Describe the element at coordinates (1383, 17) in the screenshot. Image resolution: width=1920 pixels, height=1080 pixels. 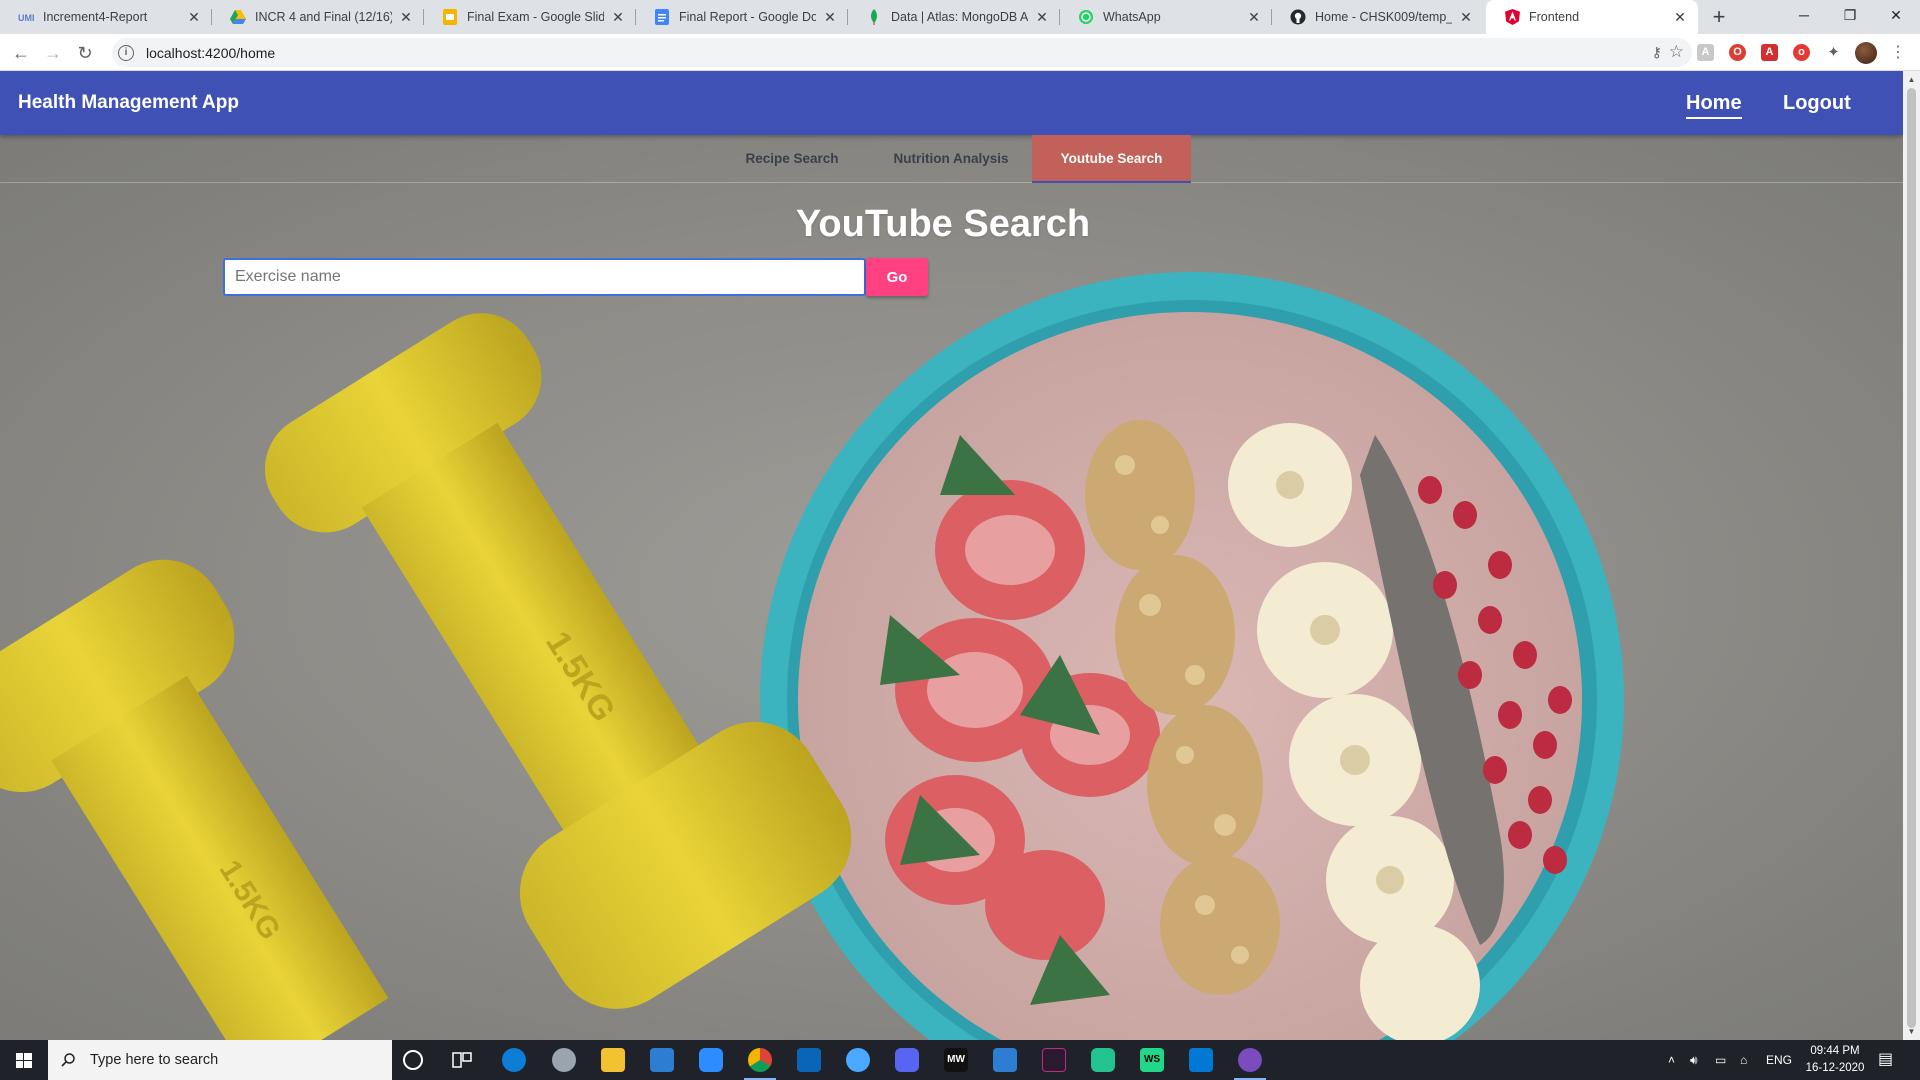
I see `tab-title: Home - CHSK009/temp_gro` at that location.